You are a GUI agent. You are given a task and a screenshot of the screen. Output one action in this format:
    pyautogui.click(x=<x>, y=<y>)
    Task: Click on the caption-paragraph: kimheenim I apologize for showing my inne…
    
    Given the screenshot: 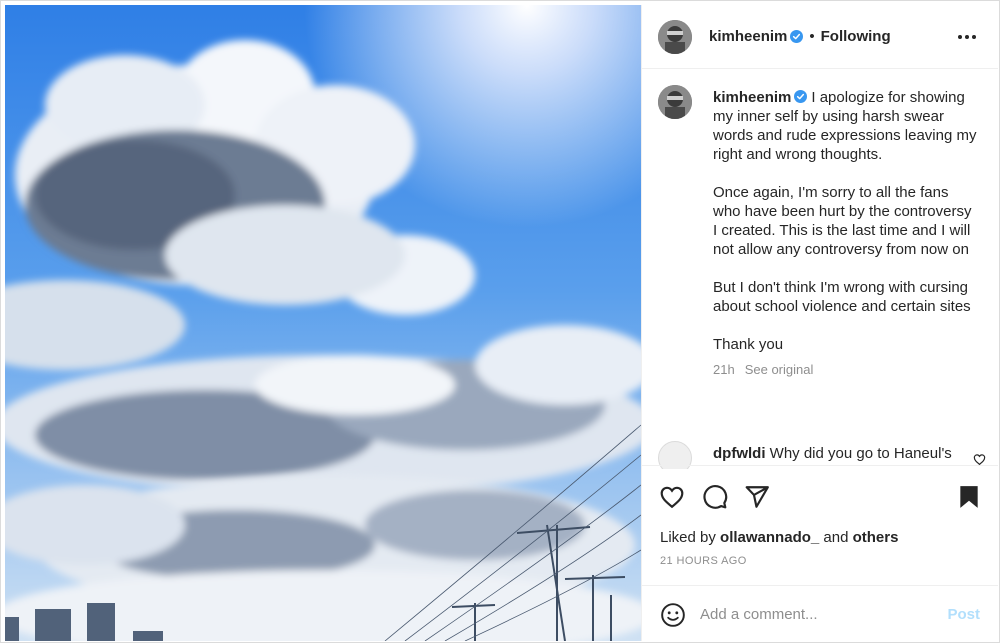 What is the action you would take?
    pyautogui.click(x=845, y=126)
    